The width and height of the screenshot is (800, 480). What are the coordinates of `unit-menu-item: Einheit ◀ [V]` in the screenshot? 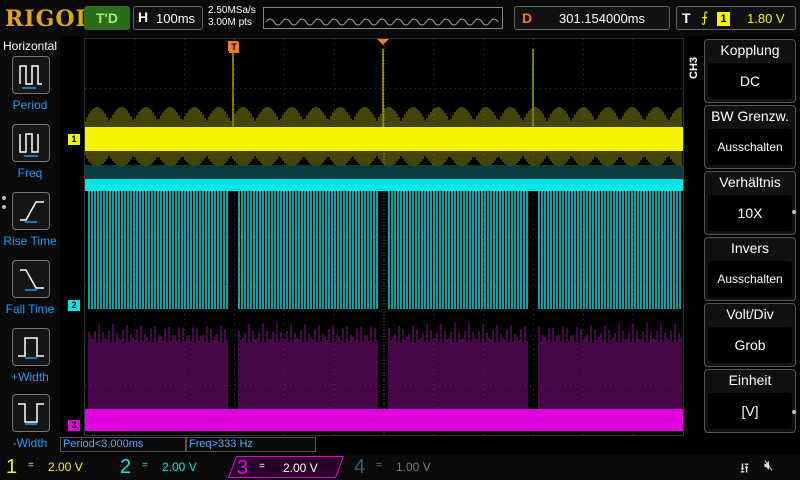 It's located at (750, 401).